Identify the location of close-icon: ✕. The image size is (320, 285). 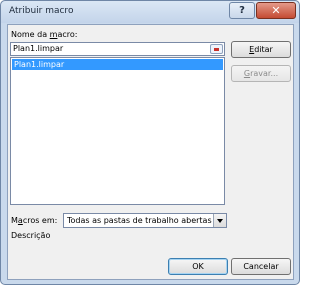
(276, 10).